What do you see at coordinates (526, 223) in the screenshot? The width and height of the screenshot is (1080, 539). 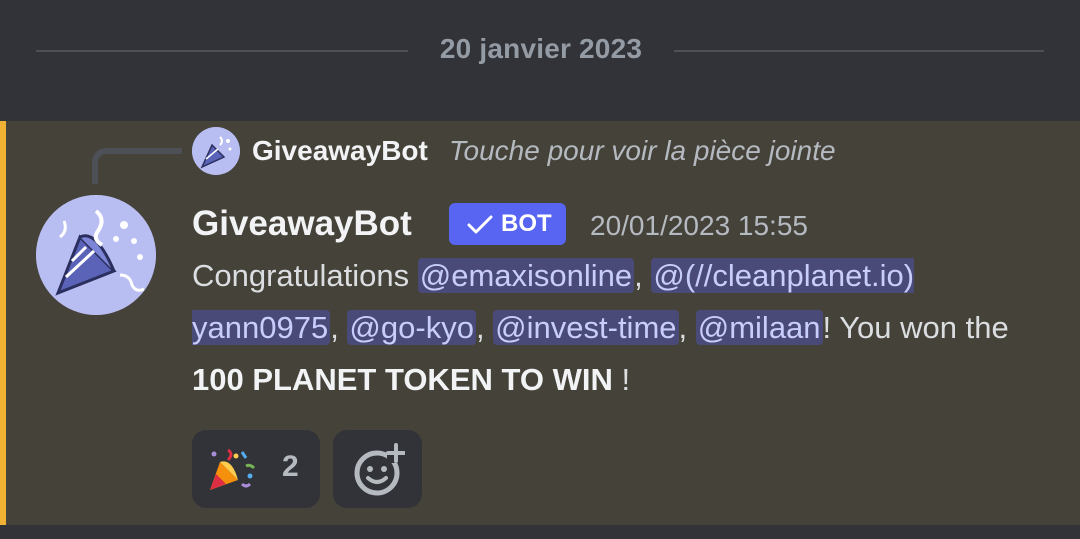 I see `bot-tag-label: BOT` at bounding box center [526, 223].